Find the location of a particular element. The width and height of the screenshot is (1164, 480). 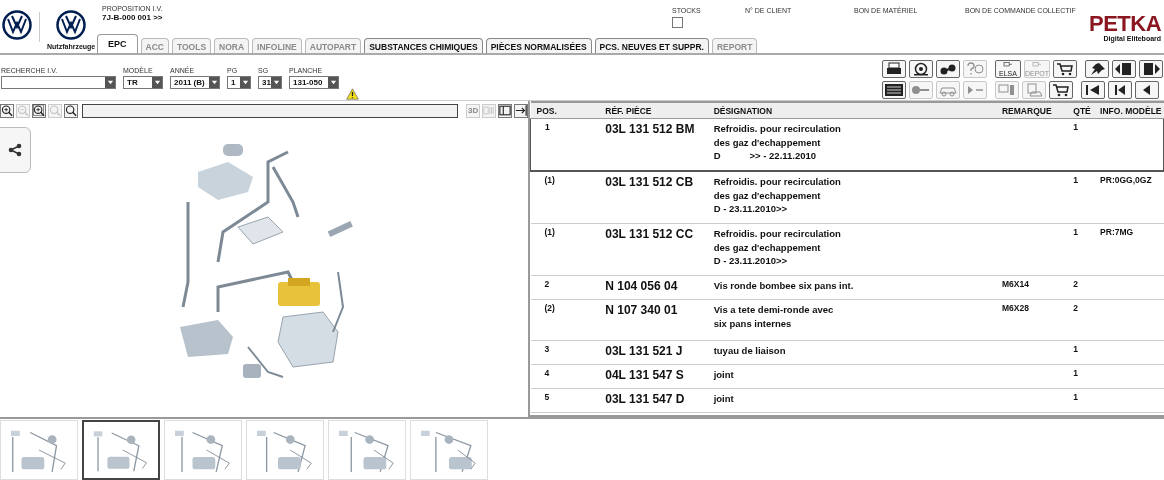

thumbnail is located at coordinates (121, 450).